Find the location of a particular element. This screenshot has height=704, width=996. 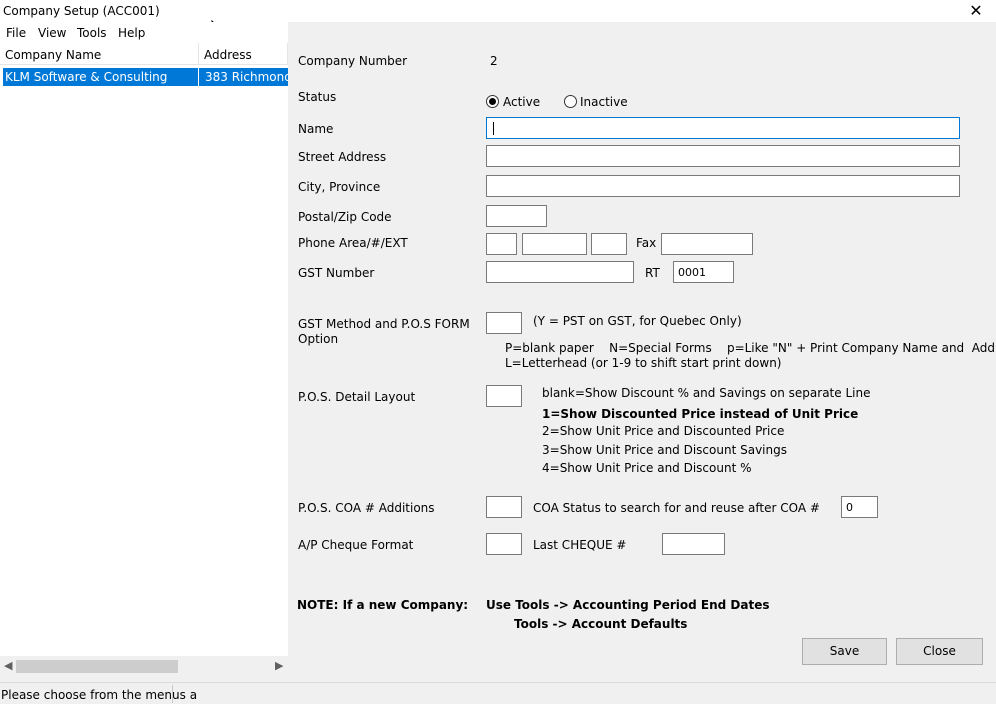

menu-view: View is located at coordinates (52, 33).